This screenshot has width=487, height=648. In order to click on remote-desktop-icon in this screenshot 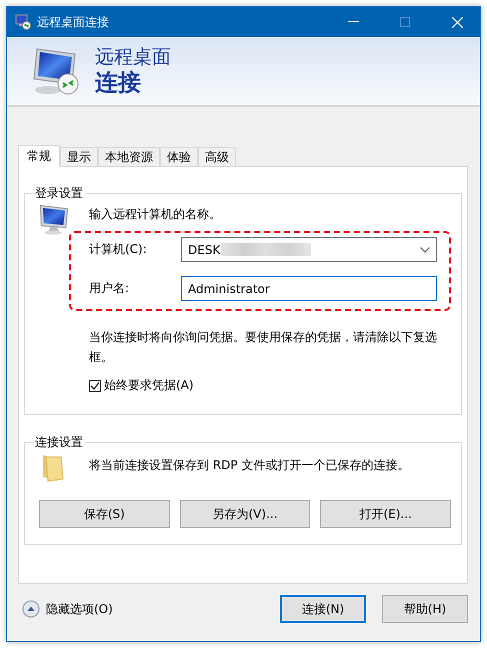, I will do `click(56, 71)`.